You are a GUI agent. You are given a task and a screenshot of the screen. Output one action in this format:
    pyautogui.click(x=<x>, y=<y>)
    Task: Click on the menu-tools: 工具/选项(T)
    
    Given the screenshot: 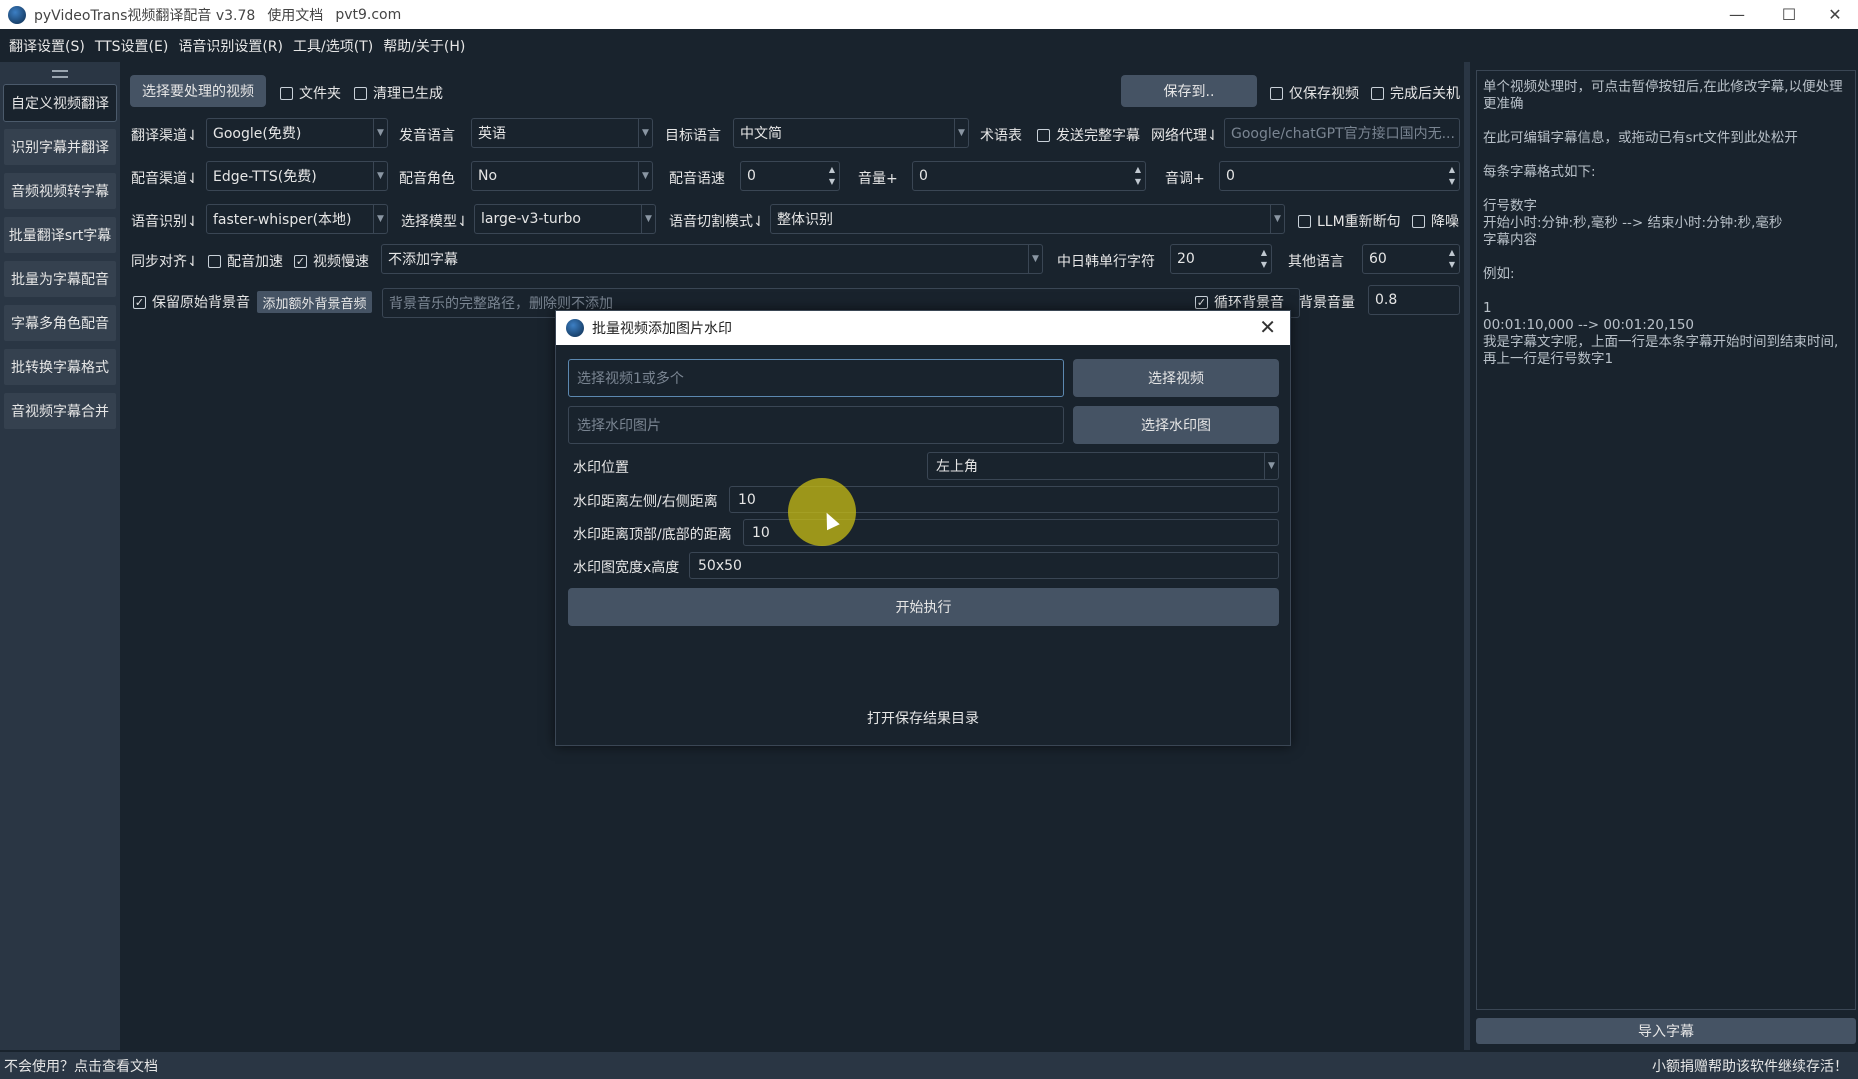 What is the action you would take?
    pyautogui.click(x=333, y=46)
    